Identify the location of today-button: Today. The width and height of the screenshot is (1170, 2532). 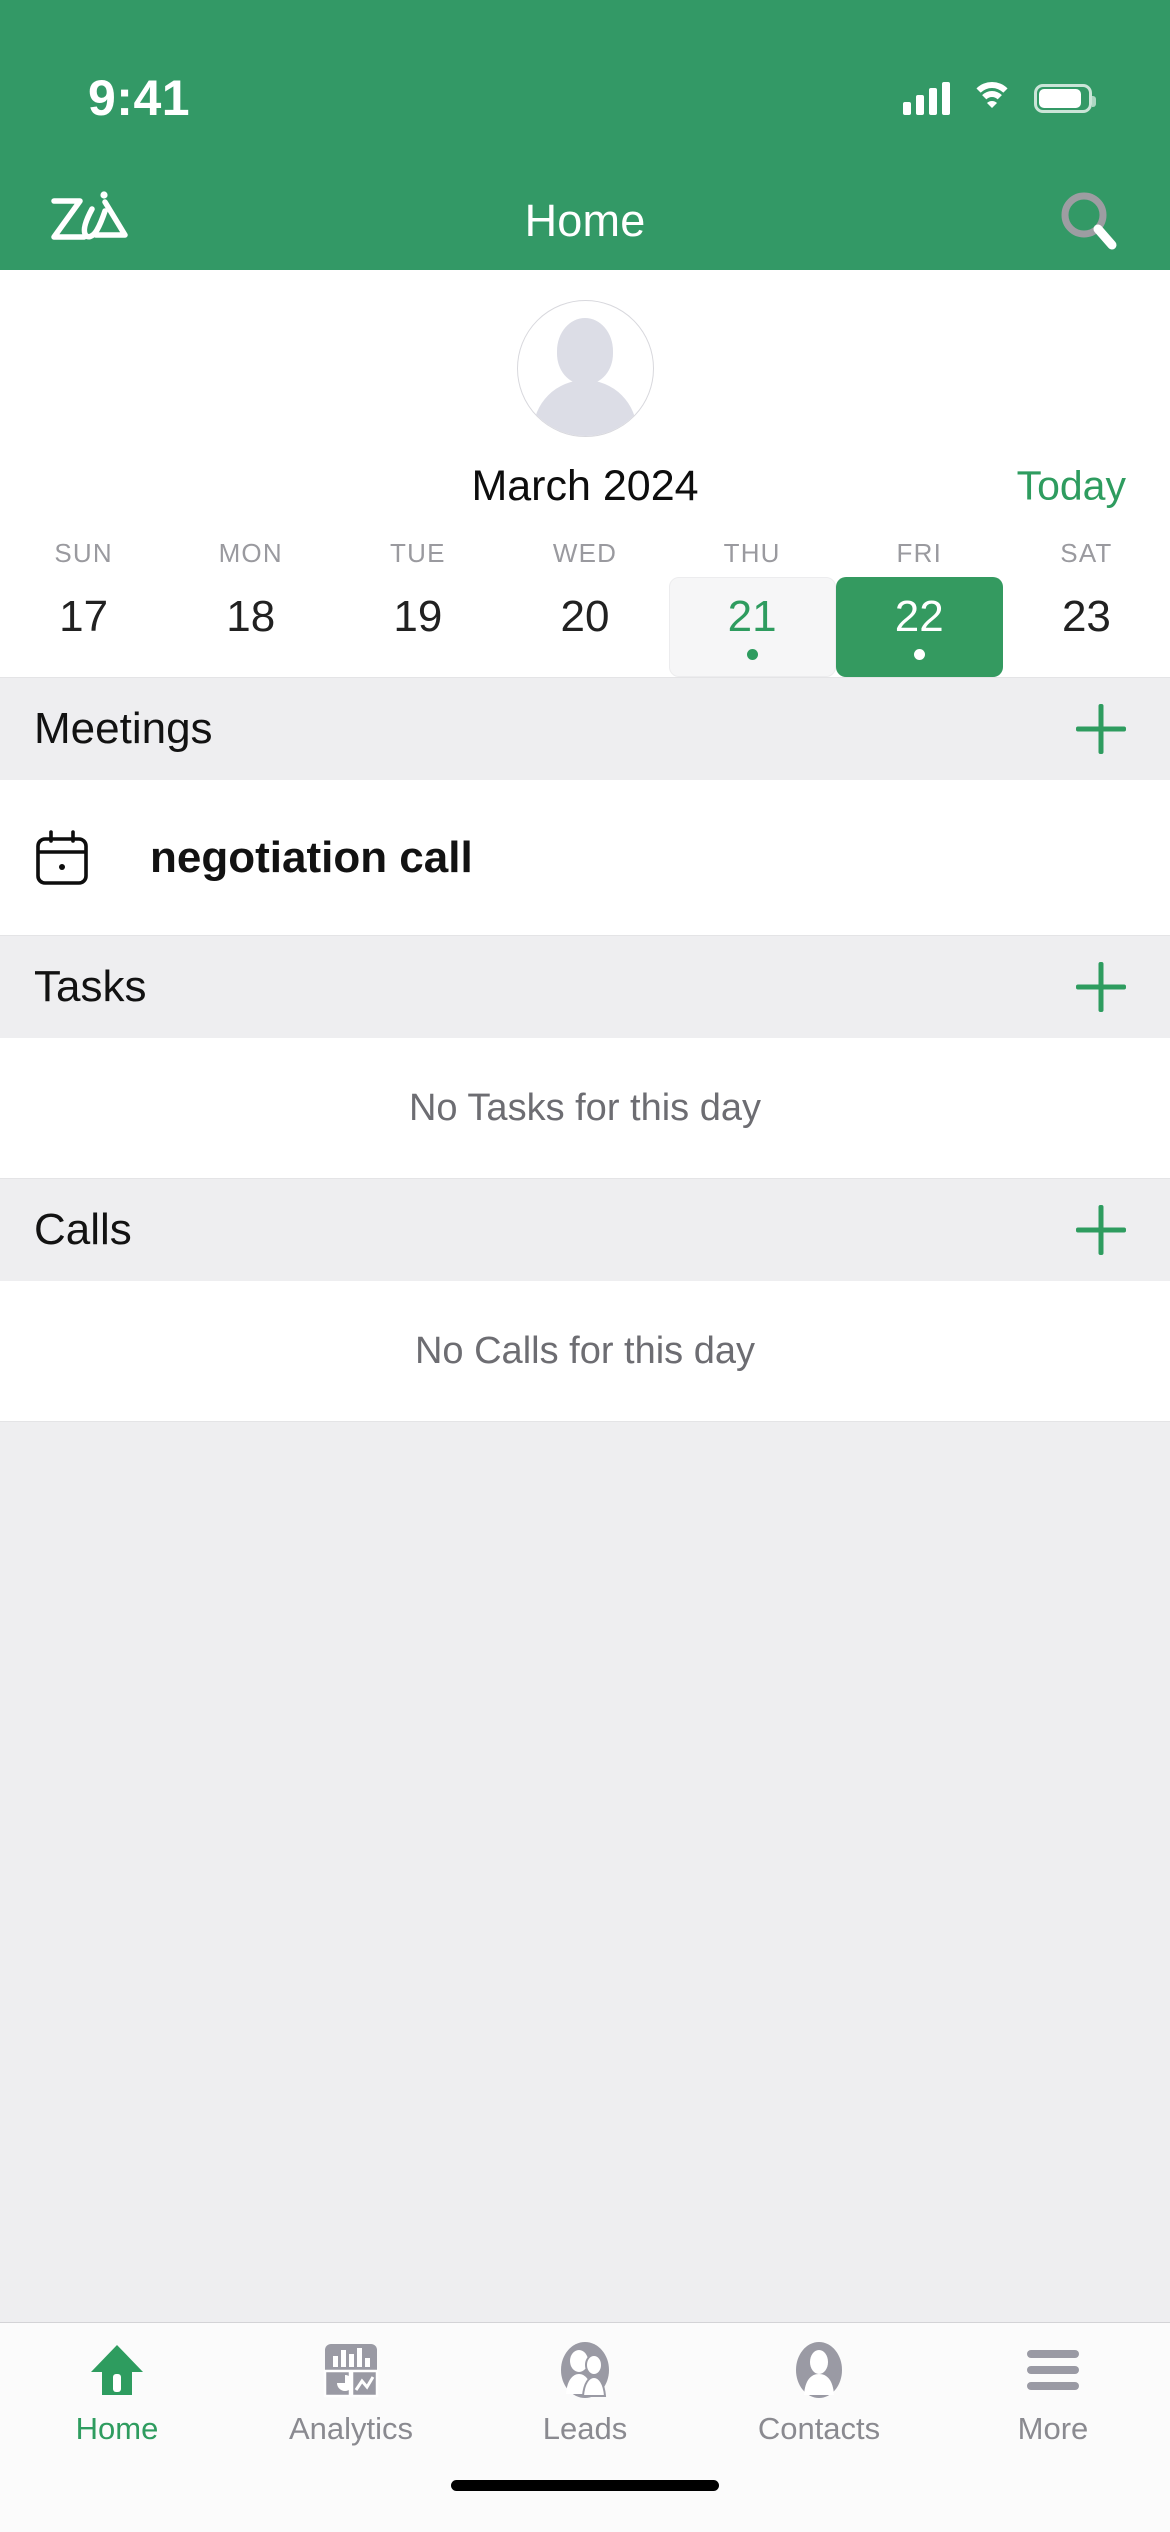
(1071, 486).